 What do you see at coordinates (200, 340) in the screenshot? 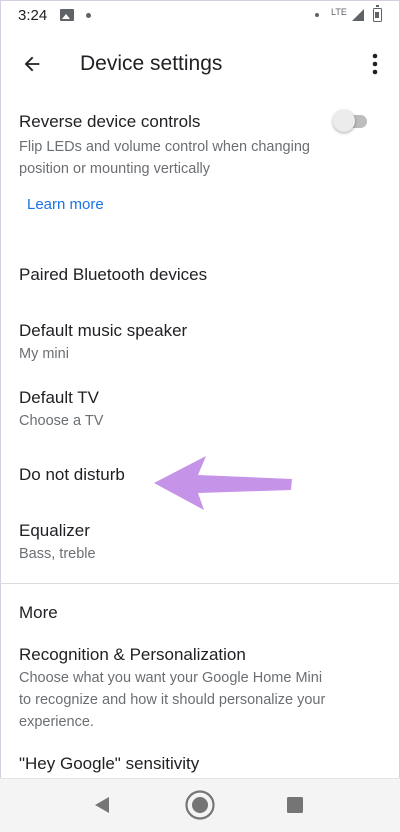
I see `default-music-speaker-item: Default music speaker My mini` at bounding box center [200, 340].